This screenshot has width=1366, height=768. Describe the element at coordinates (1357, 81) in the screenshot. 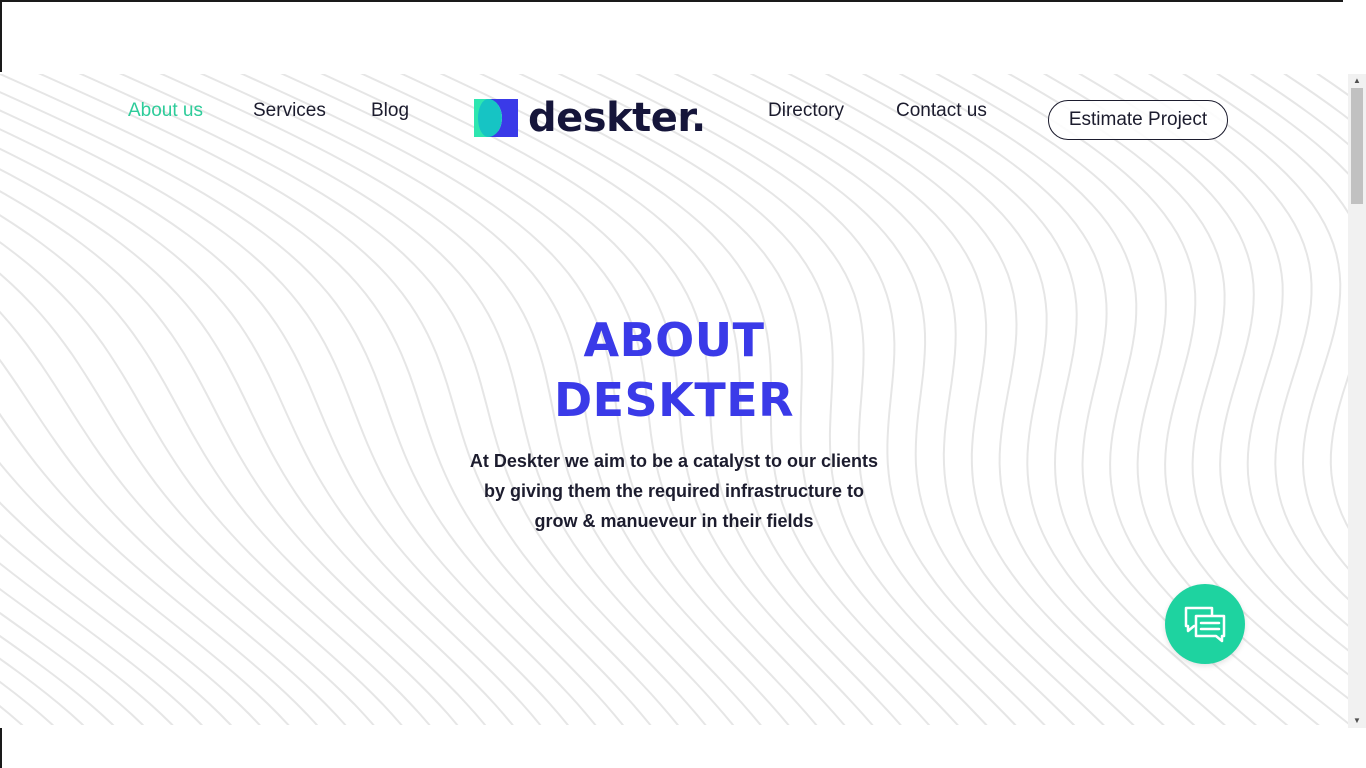

I see `scroll-up-arrow-icon: ▲` at that location.